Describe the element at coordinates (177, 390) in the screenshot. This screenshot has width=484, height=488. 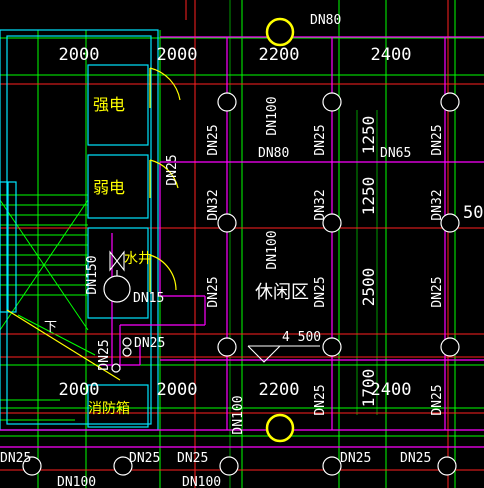
I see `dim-bottom-2: 2000` at that location.